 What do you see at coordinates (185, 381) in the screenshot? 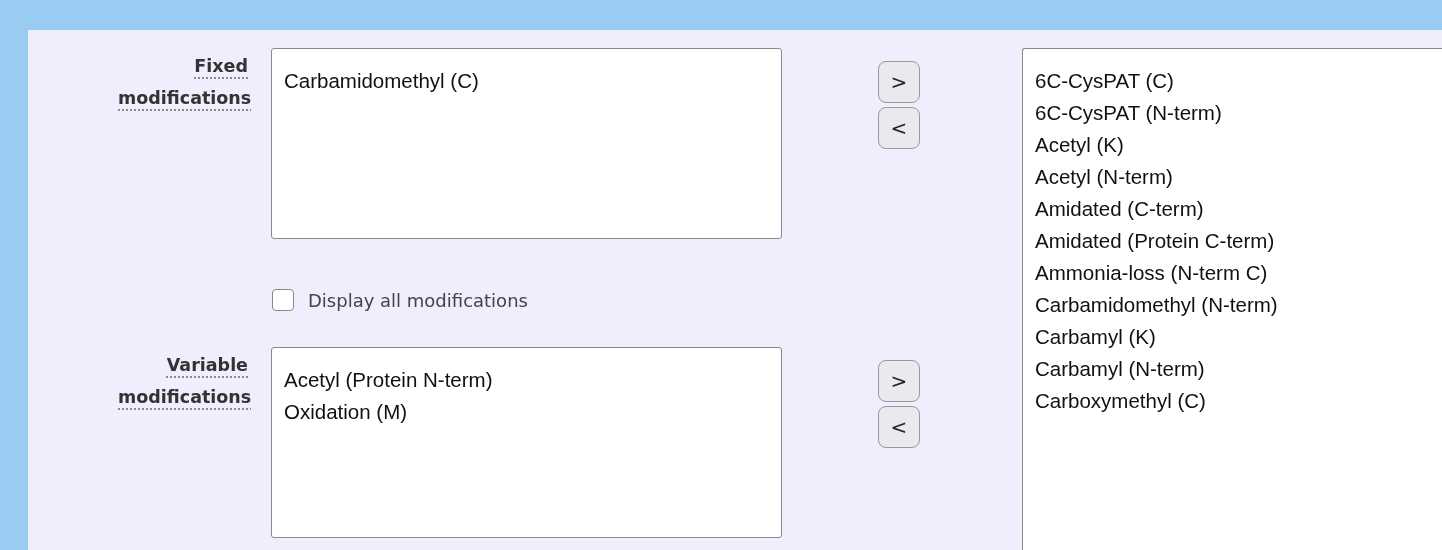
I see `field-label: Variable modifications` at bounding box center [185, 381].